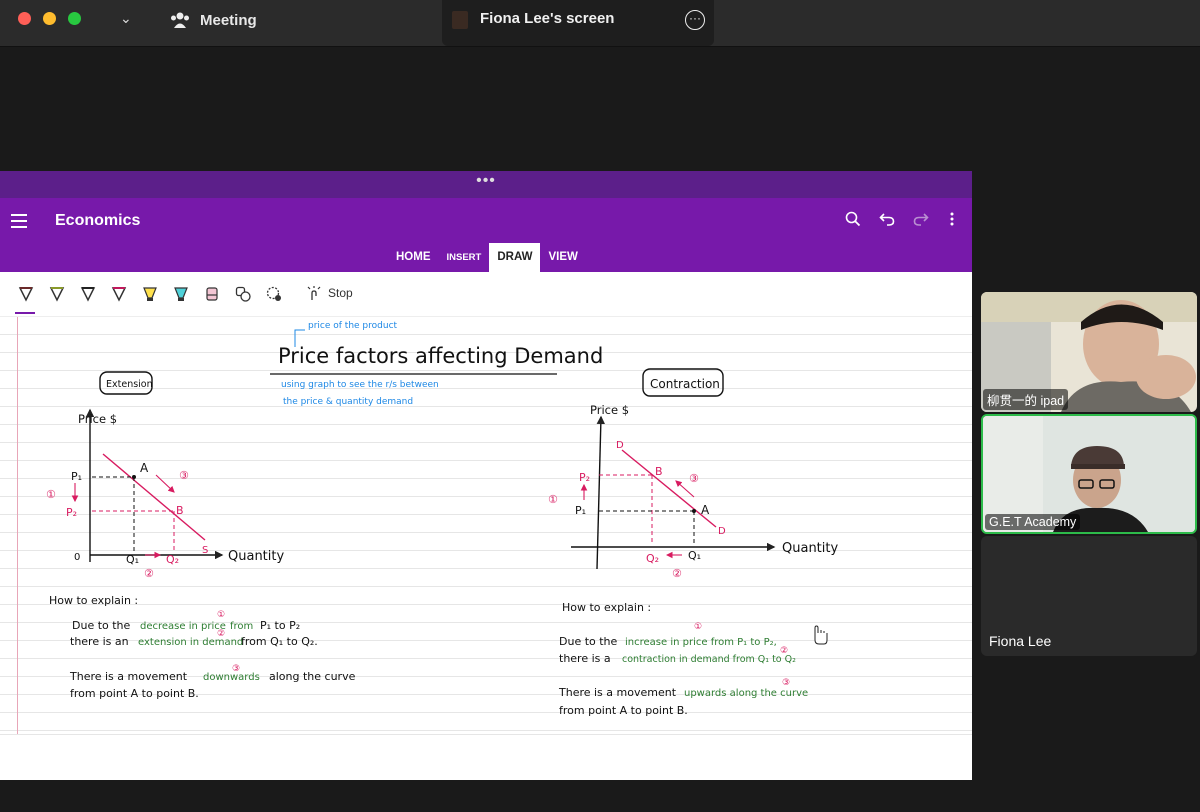 The image size is (1200, 812). Describe the element at coordinates (24, 18) in the screenshot. I see `close-window-button` at that location.